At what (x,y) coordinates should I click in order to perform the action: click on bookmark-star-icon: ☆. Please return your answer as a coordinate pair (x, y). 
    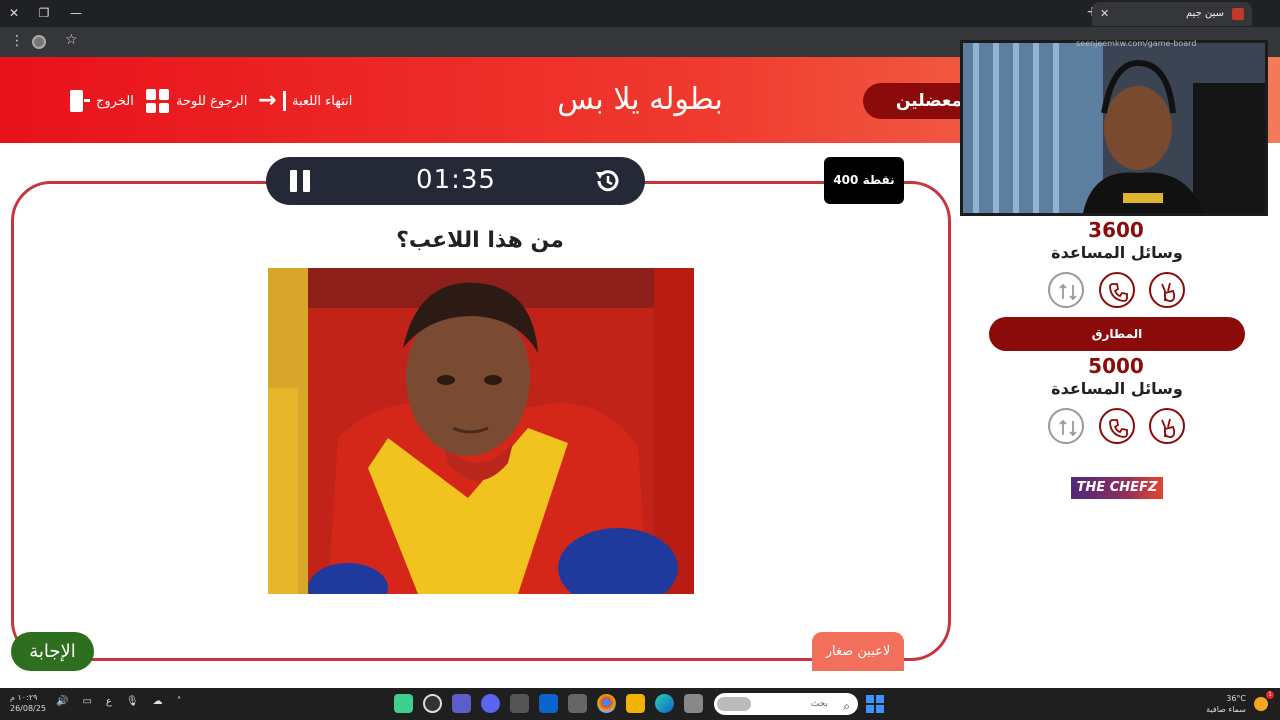
    Looking at the image, I should click on (71, 40).